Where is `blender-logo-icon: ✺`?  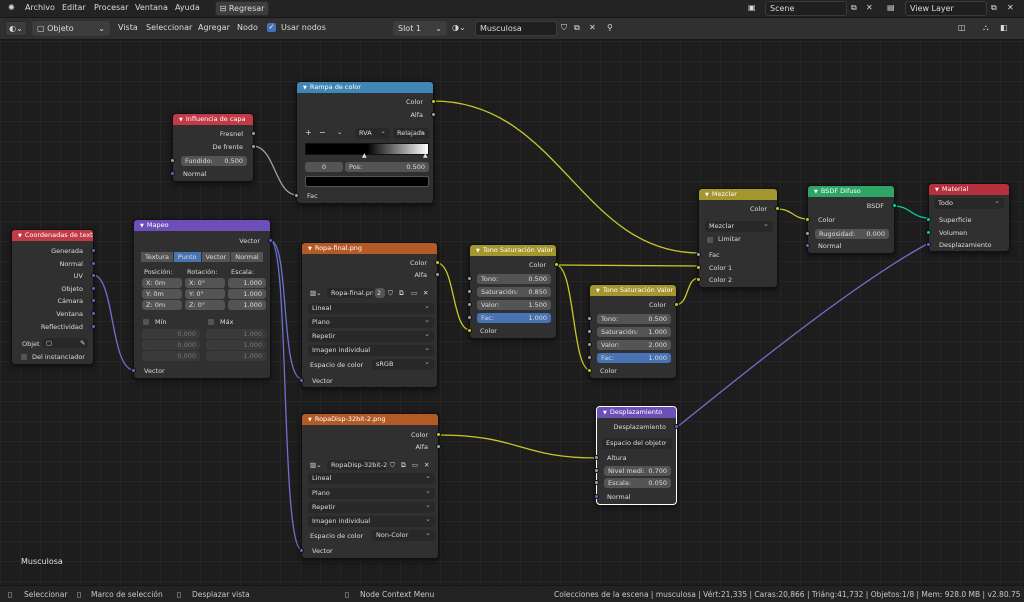
blender-logo-icon: ✺ is located at coordinates (11, 7).